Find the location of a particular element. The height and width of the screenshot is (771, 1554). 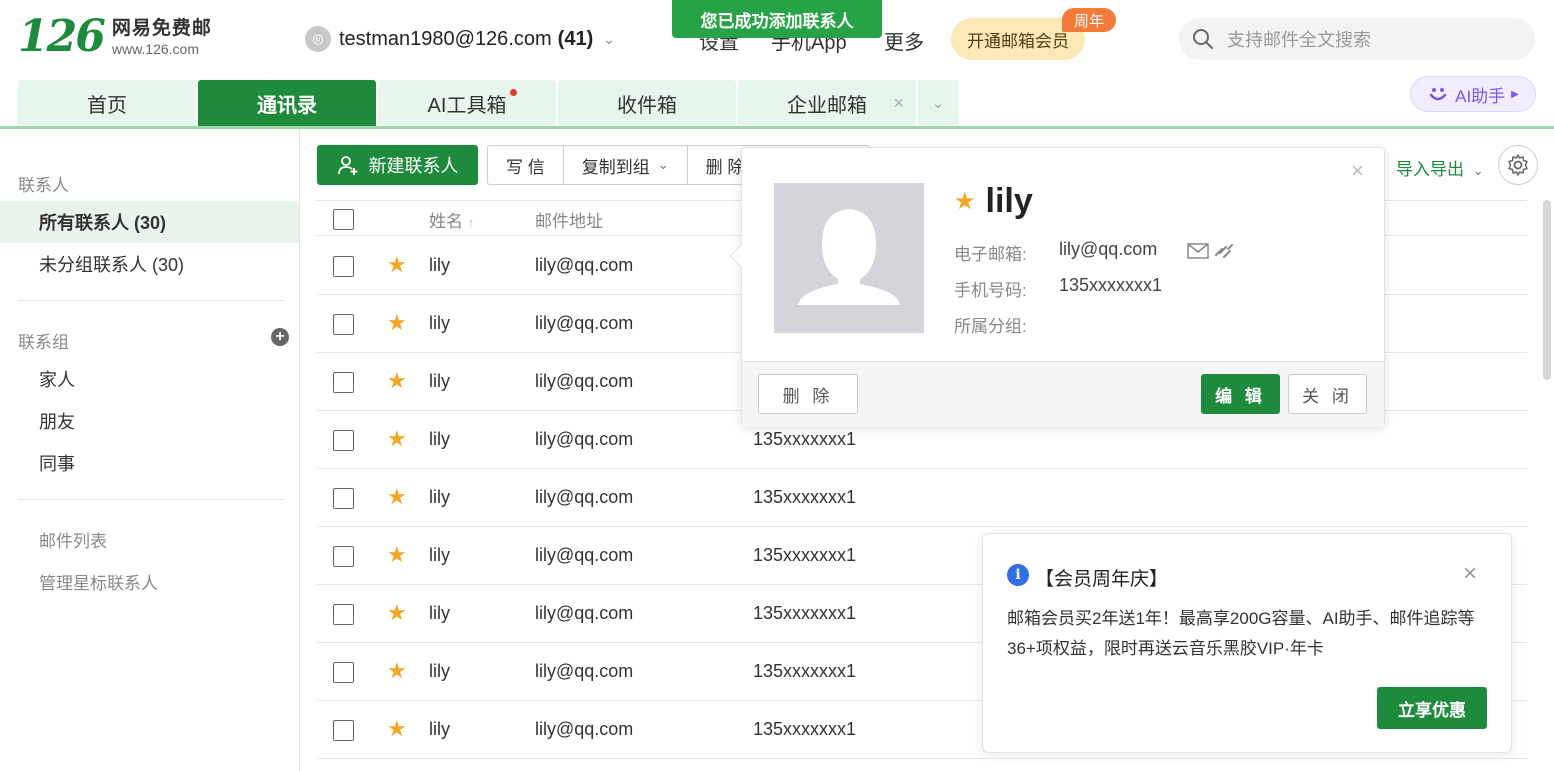

logo-mark: 126 is located at coordinates (62, 36).